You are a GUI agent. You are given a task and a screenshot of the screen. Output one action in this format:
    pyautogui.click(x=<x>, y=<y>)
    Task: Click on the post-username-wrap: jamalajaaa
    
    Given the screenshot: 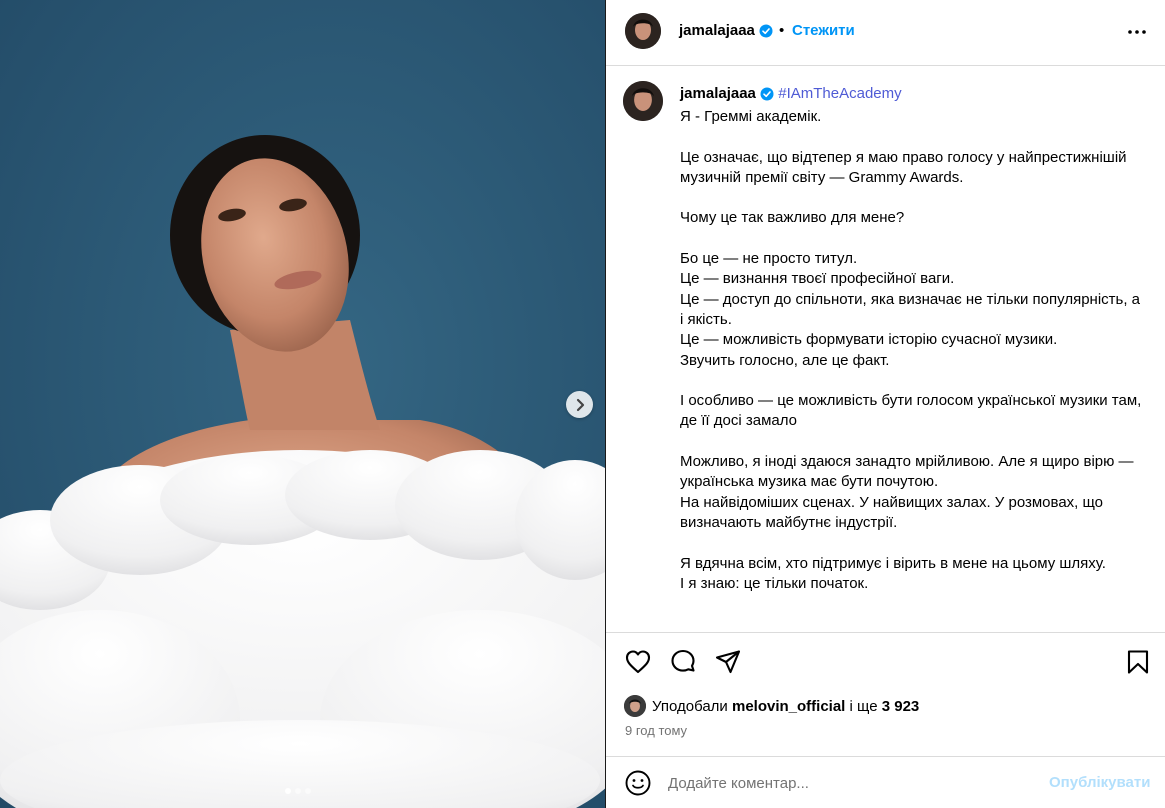 What is the action you would take?
    pyautogui.click(x=726, y=30)
    